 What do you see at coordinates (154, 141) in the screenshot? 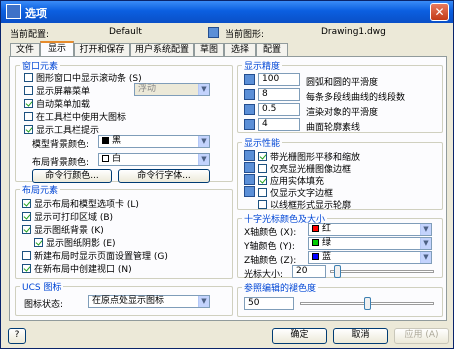
I see `model-bg-color-select: 黑 ▼` at bounding box center [154, 141].